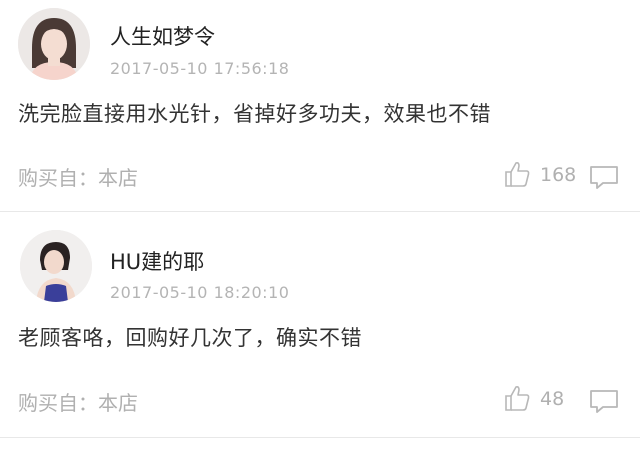  What do you see at coordinates (558, 175) in the screenshot?
I see `like-count: 168` at bounding box center [558, 175].